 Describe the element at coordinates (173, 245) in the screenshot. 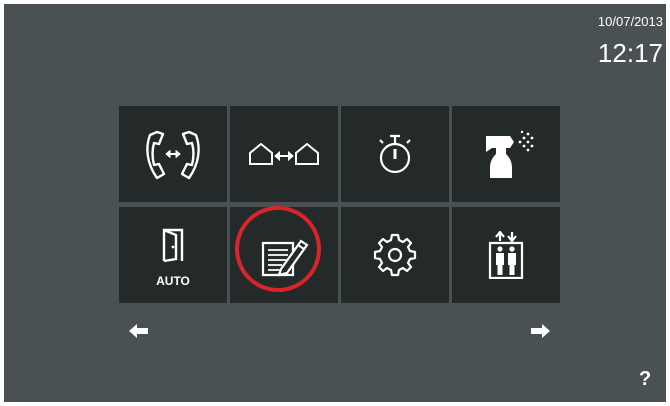

I see `door-auto-icon` at that location.